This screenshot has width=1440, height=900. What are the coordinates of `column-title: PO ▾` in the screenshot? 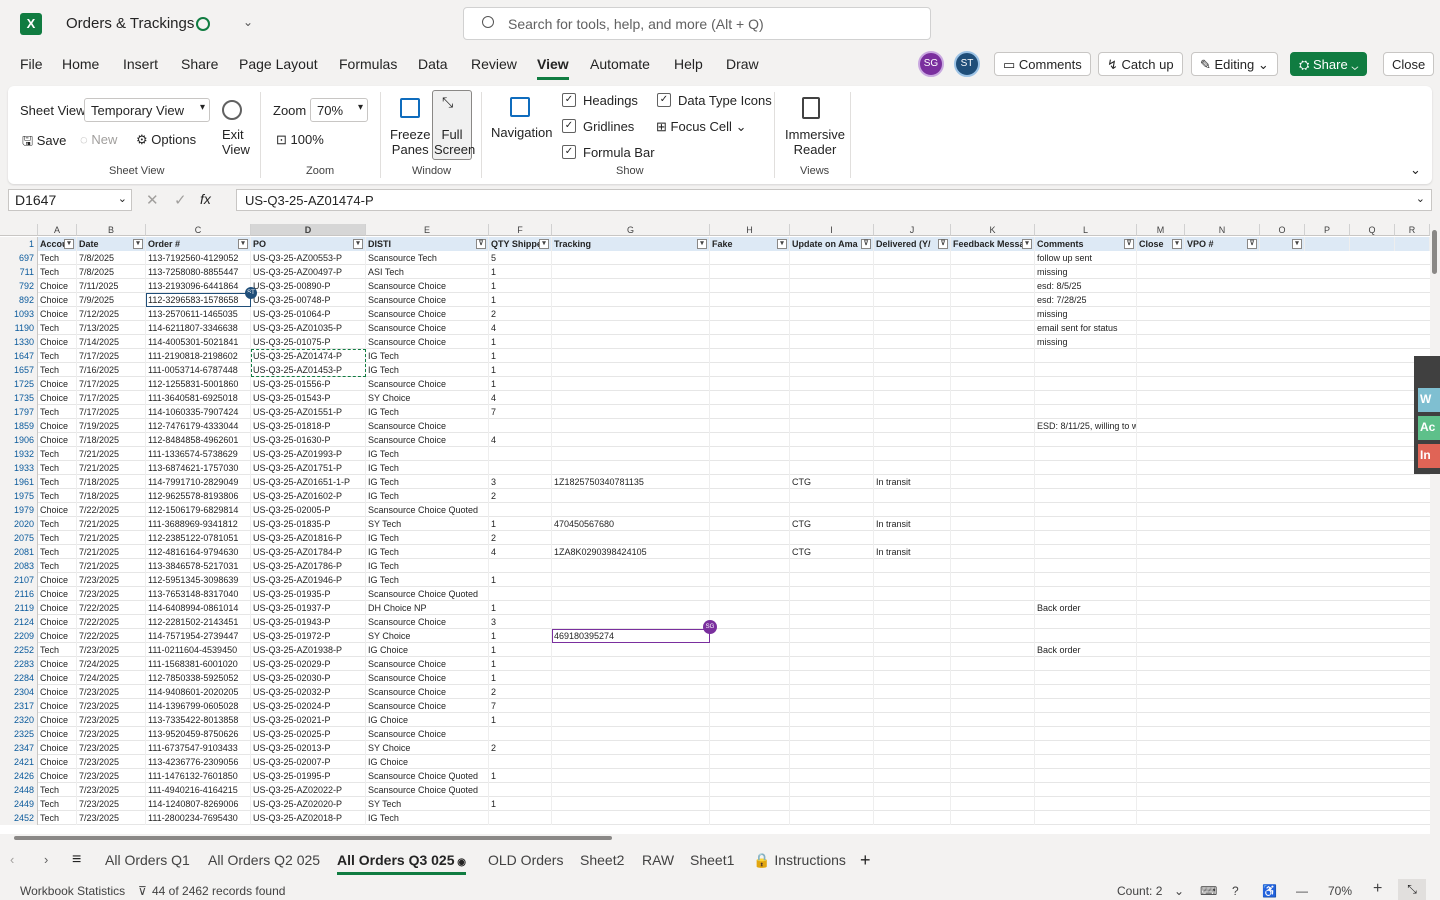 It's located at (308, 244).